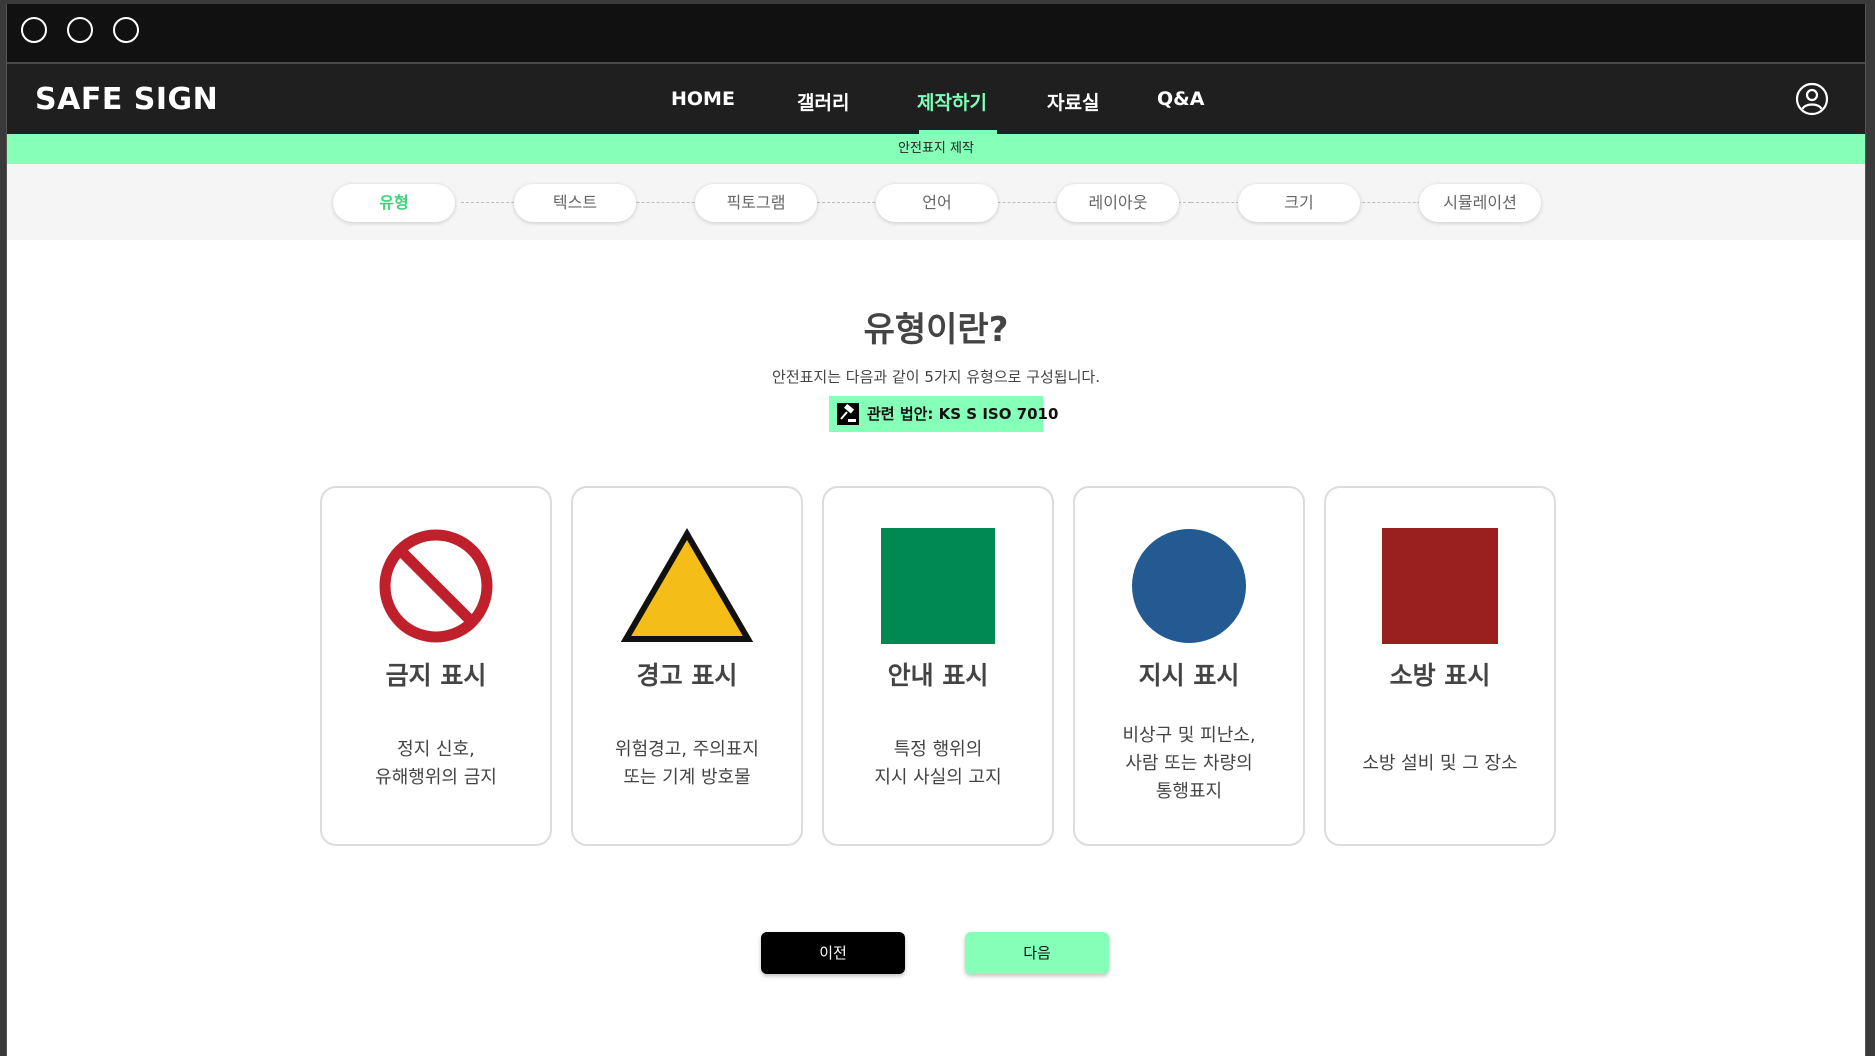 The width and height of the screenshot is (1875, 1056). Describe the element at coordinates (1118, 203) in the screenshot. I see `step-layout: 레이아웃` at that location.